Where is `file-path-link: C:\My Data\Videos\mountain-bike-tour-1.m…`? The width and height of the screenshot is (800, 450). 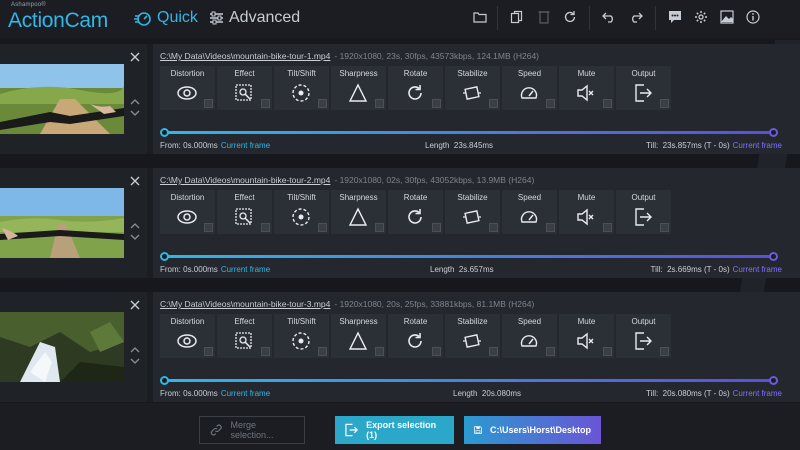 file-path-link: C:\My Data\Videos\mountain-bike-tour-1.m… is located at coordinates (245, 56).